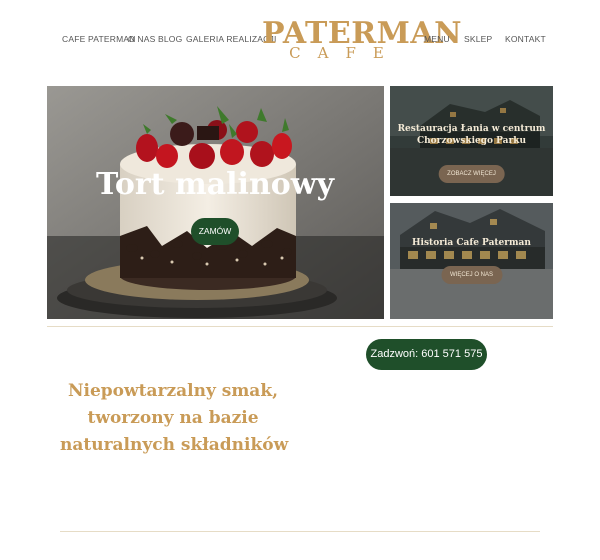 This screenshot has height=560, width=600. I want to click on call-button: Zadzwoń: 601 571 575, so click(426, 354).